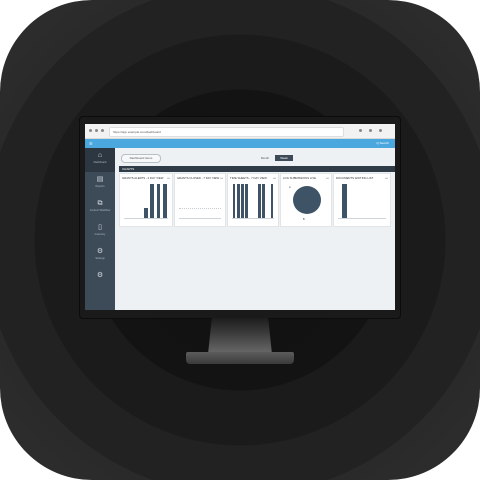 This screenshot has width=480, height=480. I want to click on panel-title: LOG SUBMISSIONS LIVE, so click(299, 178).